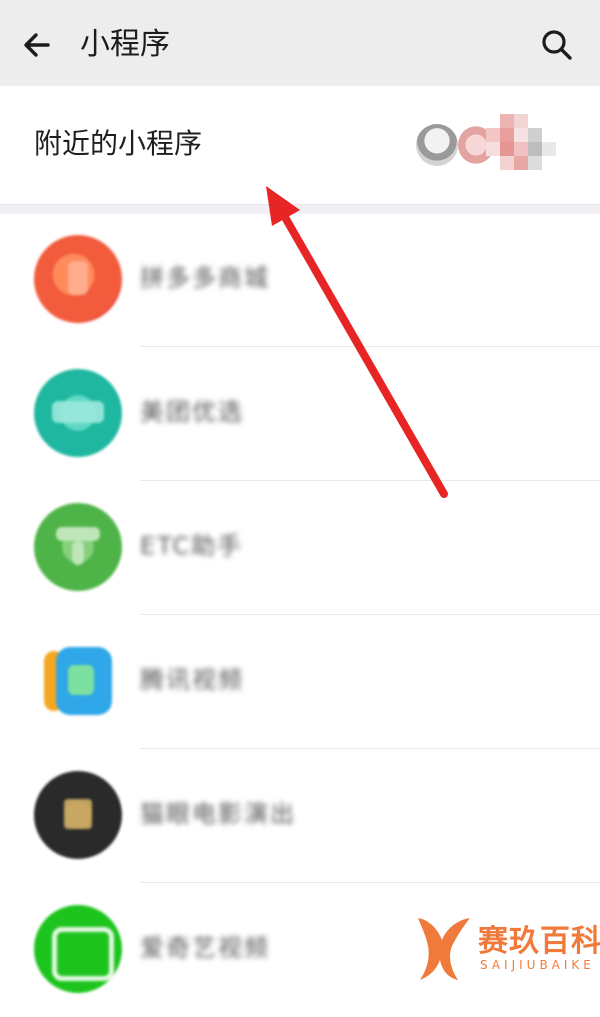  I want to click on nearby-thumbnail-pixelated, so click(522, 145).